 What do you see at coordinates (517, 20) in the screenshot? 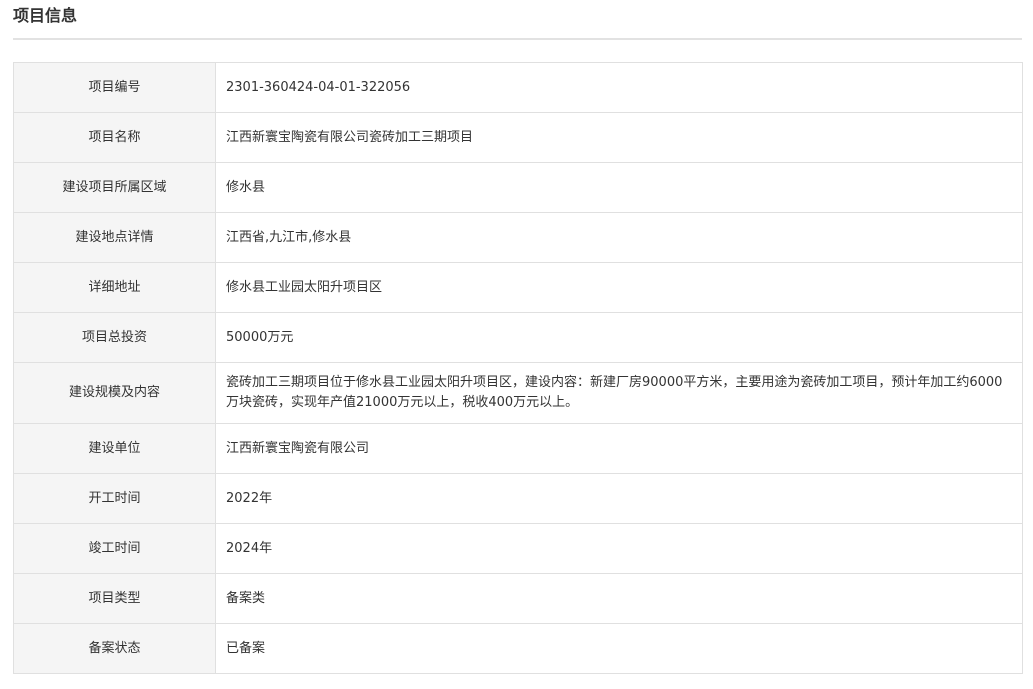
I see `section-header: 项目信息` at bounding box center [517, 20].